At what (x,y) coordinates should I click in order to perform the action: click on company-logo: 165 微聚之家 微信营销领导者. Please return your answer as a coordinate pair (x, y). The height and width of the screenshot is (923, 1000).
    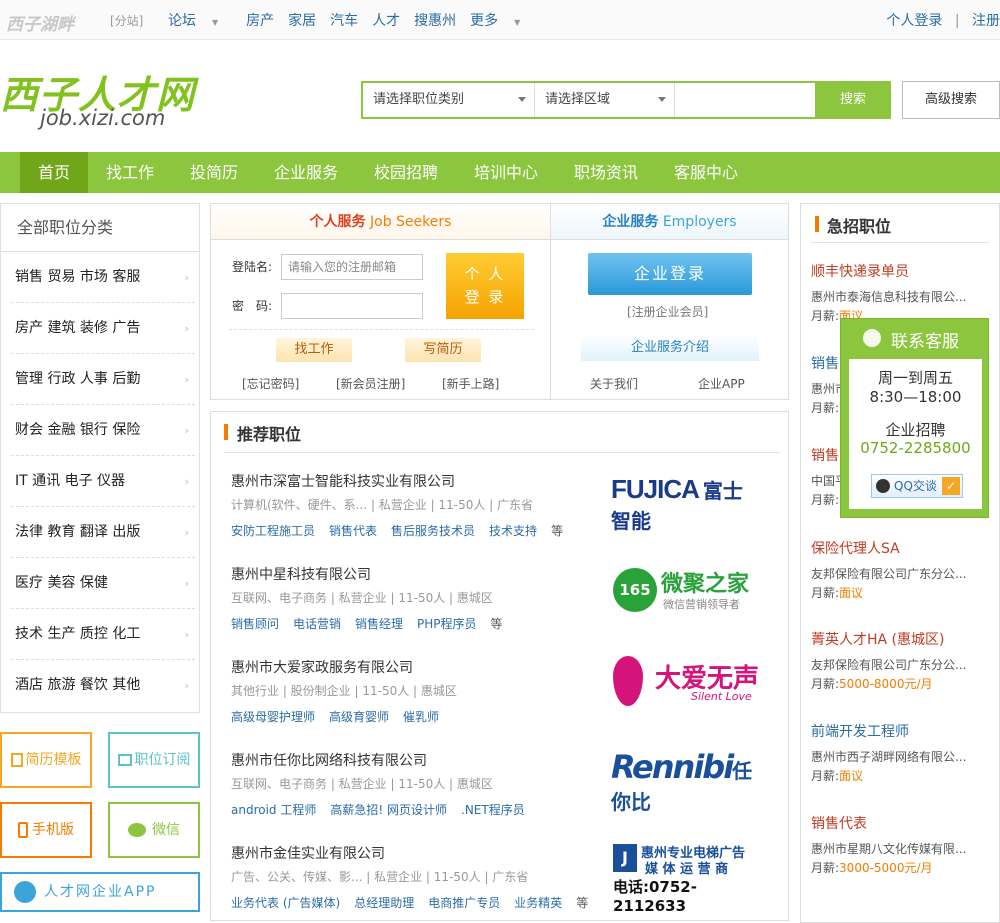
    Looking at the image, I should click on (686, 592).